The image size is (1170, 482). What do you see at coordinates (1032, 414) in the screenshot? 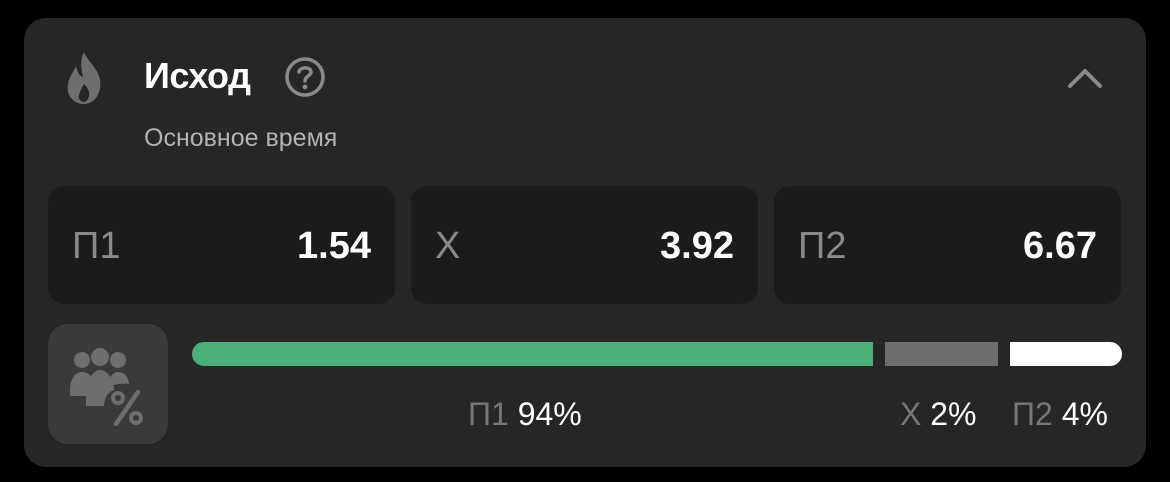
I see `distribution-outcome: П2` at bounding box center [1032, 414].